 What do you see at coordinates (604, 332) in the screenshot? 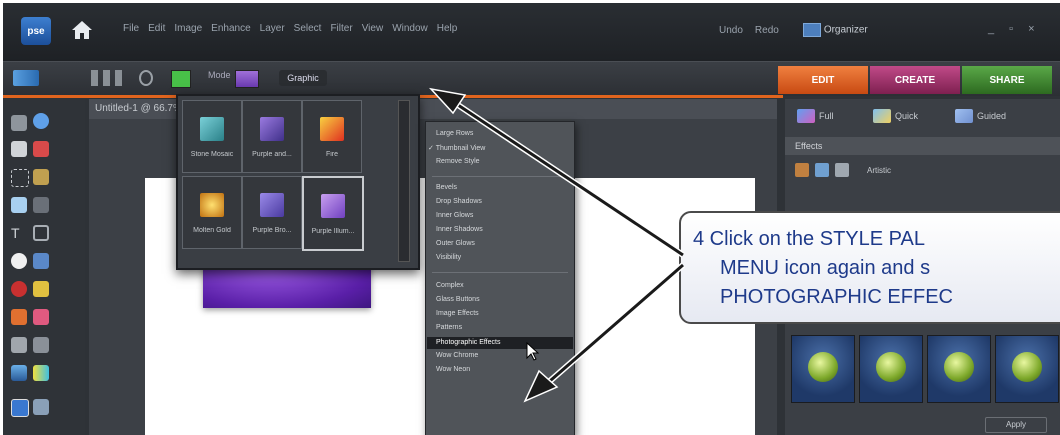
I see `arrow-to-photographic-effects` at bounding box center [604, 332].